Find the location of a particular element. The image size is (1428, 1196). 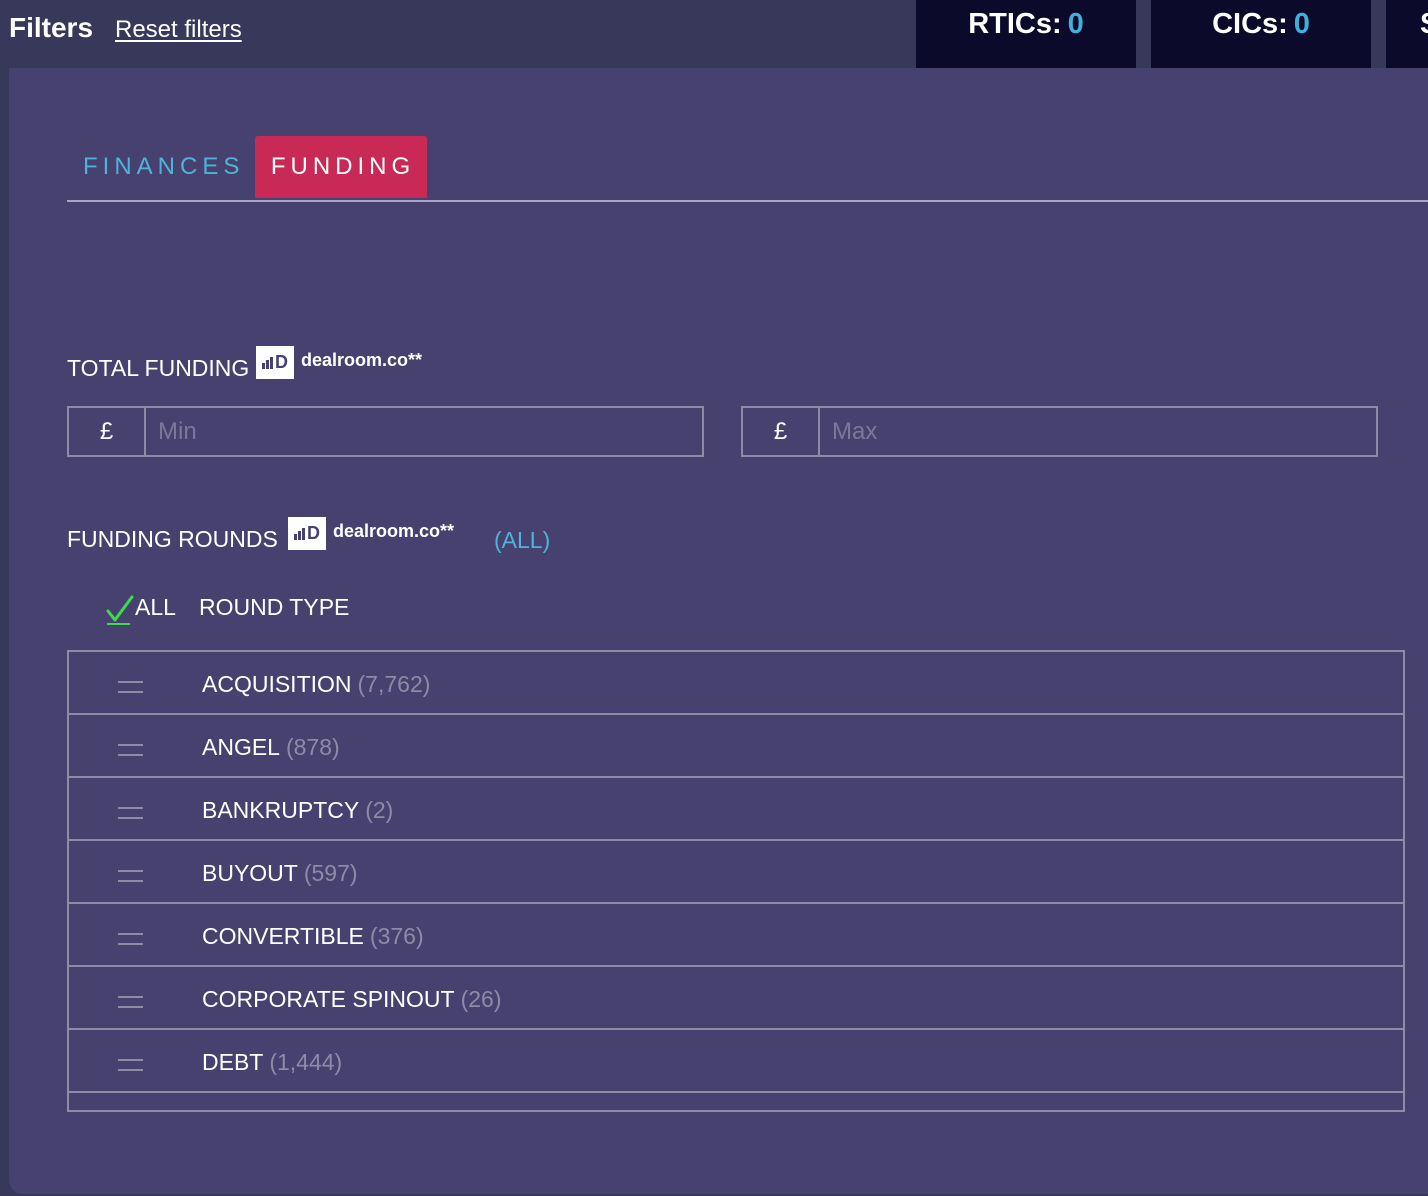

total-funding-label: TOTAL FUNDING is located at coordinates (158, 368).